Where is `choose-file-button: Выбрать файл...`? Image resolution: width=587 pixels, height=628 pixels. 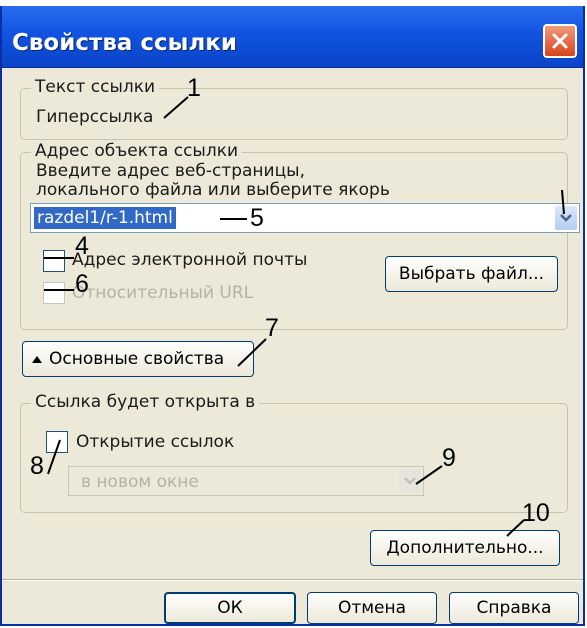 choose-file-button: Выбрать файл... is located at coordinates (471, 274).